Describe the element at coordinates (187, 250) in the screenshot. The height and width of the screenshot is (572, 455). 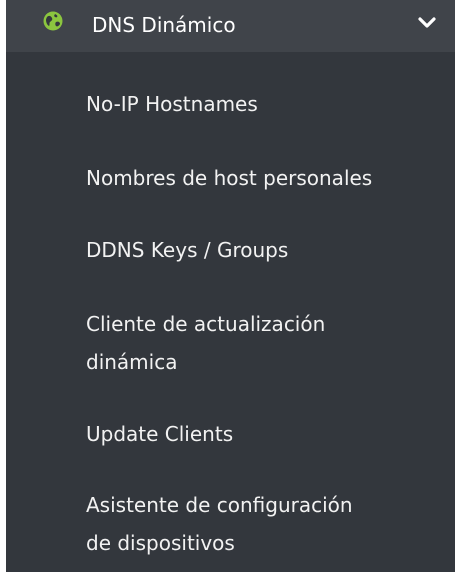
I see `menu-item-label: DDNS Keys / Groups` at that location.